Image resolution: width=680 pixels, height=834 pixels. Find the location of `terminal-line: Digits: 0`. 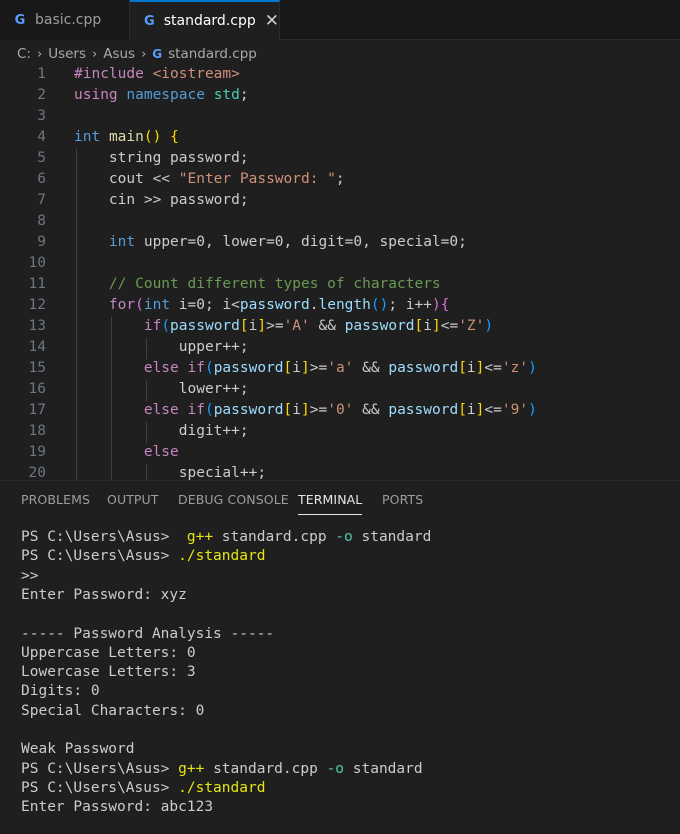

terminal-line: Digits: 0 is located at coordinates (60, 691).